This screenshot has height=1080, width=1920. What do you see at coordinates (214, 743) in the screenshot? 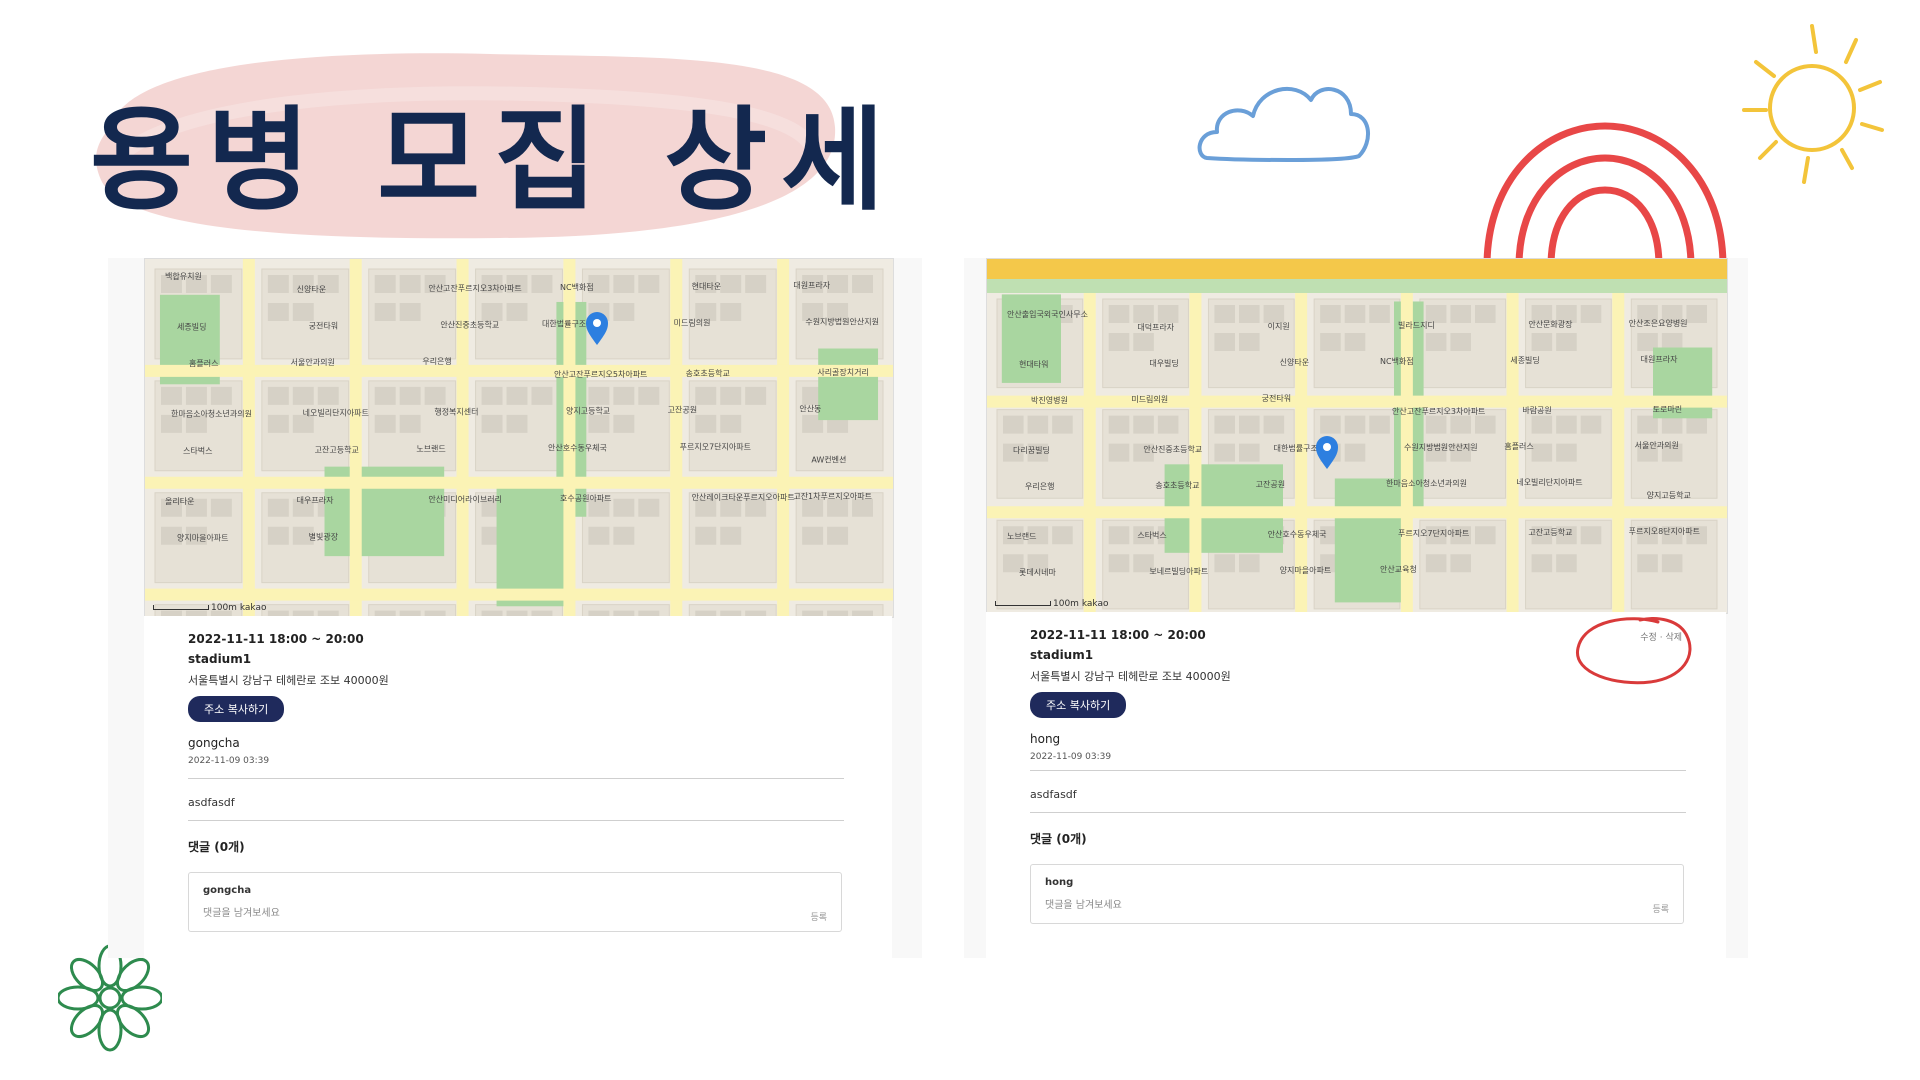
I see `author-name: gongcha` at bounding box center [214, 743].